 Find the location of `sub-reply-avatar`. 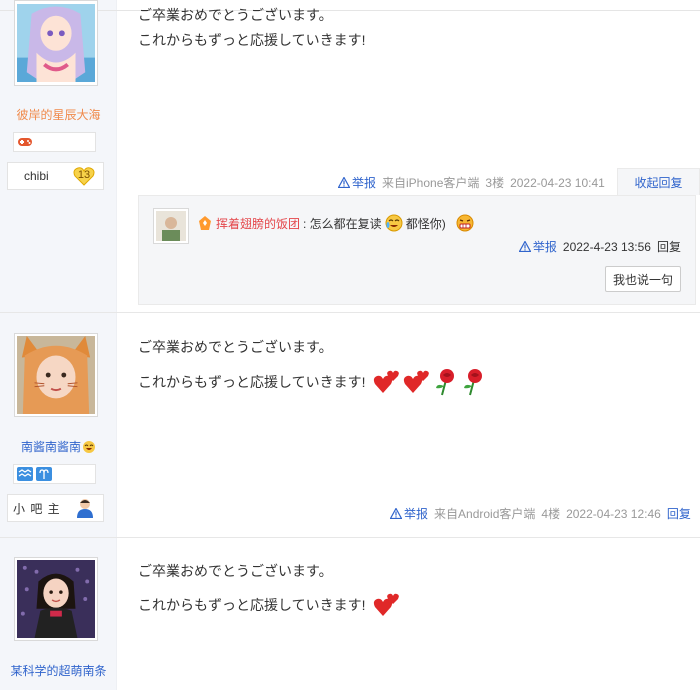

sub-reply-avatar is located at coordinates (171, 226).